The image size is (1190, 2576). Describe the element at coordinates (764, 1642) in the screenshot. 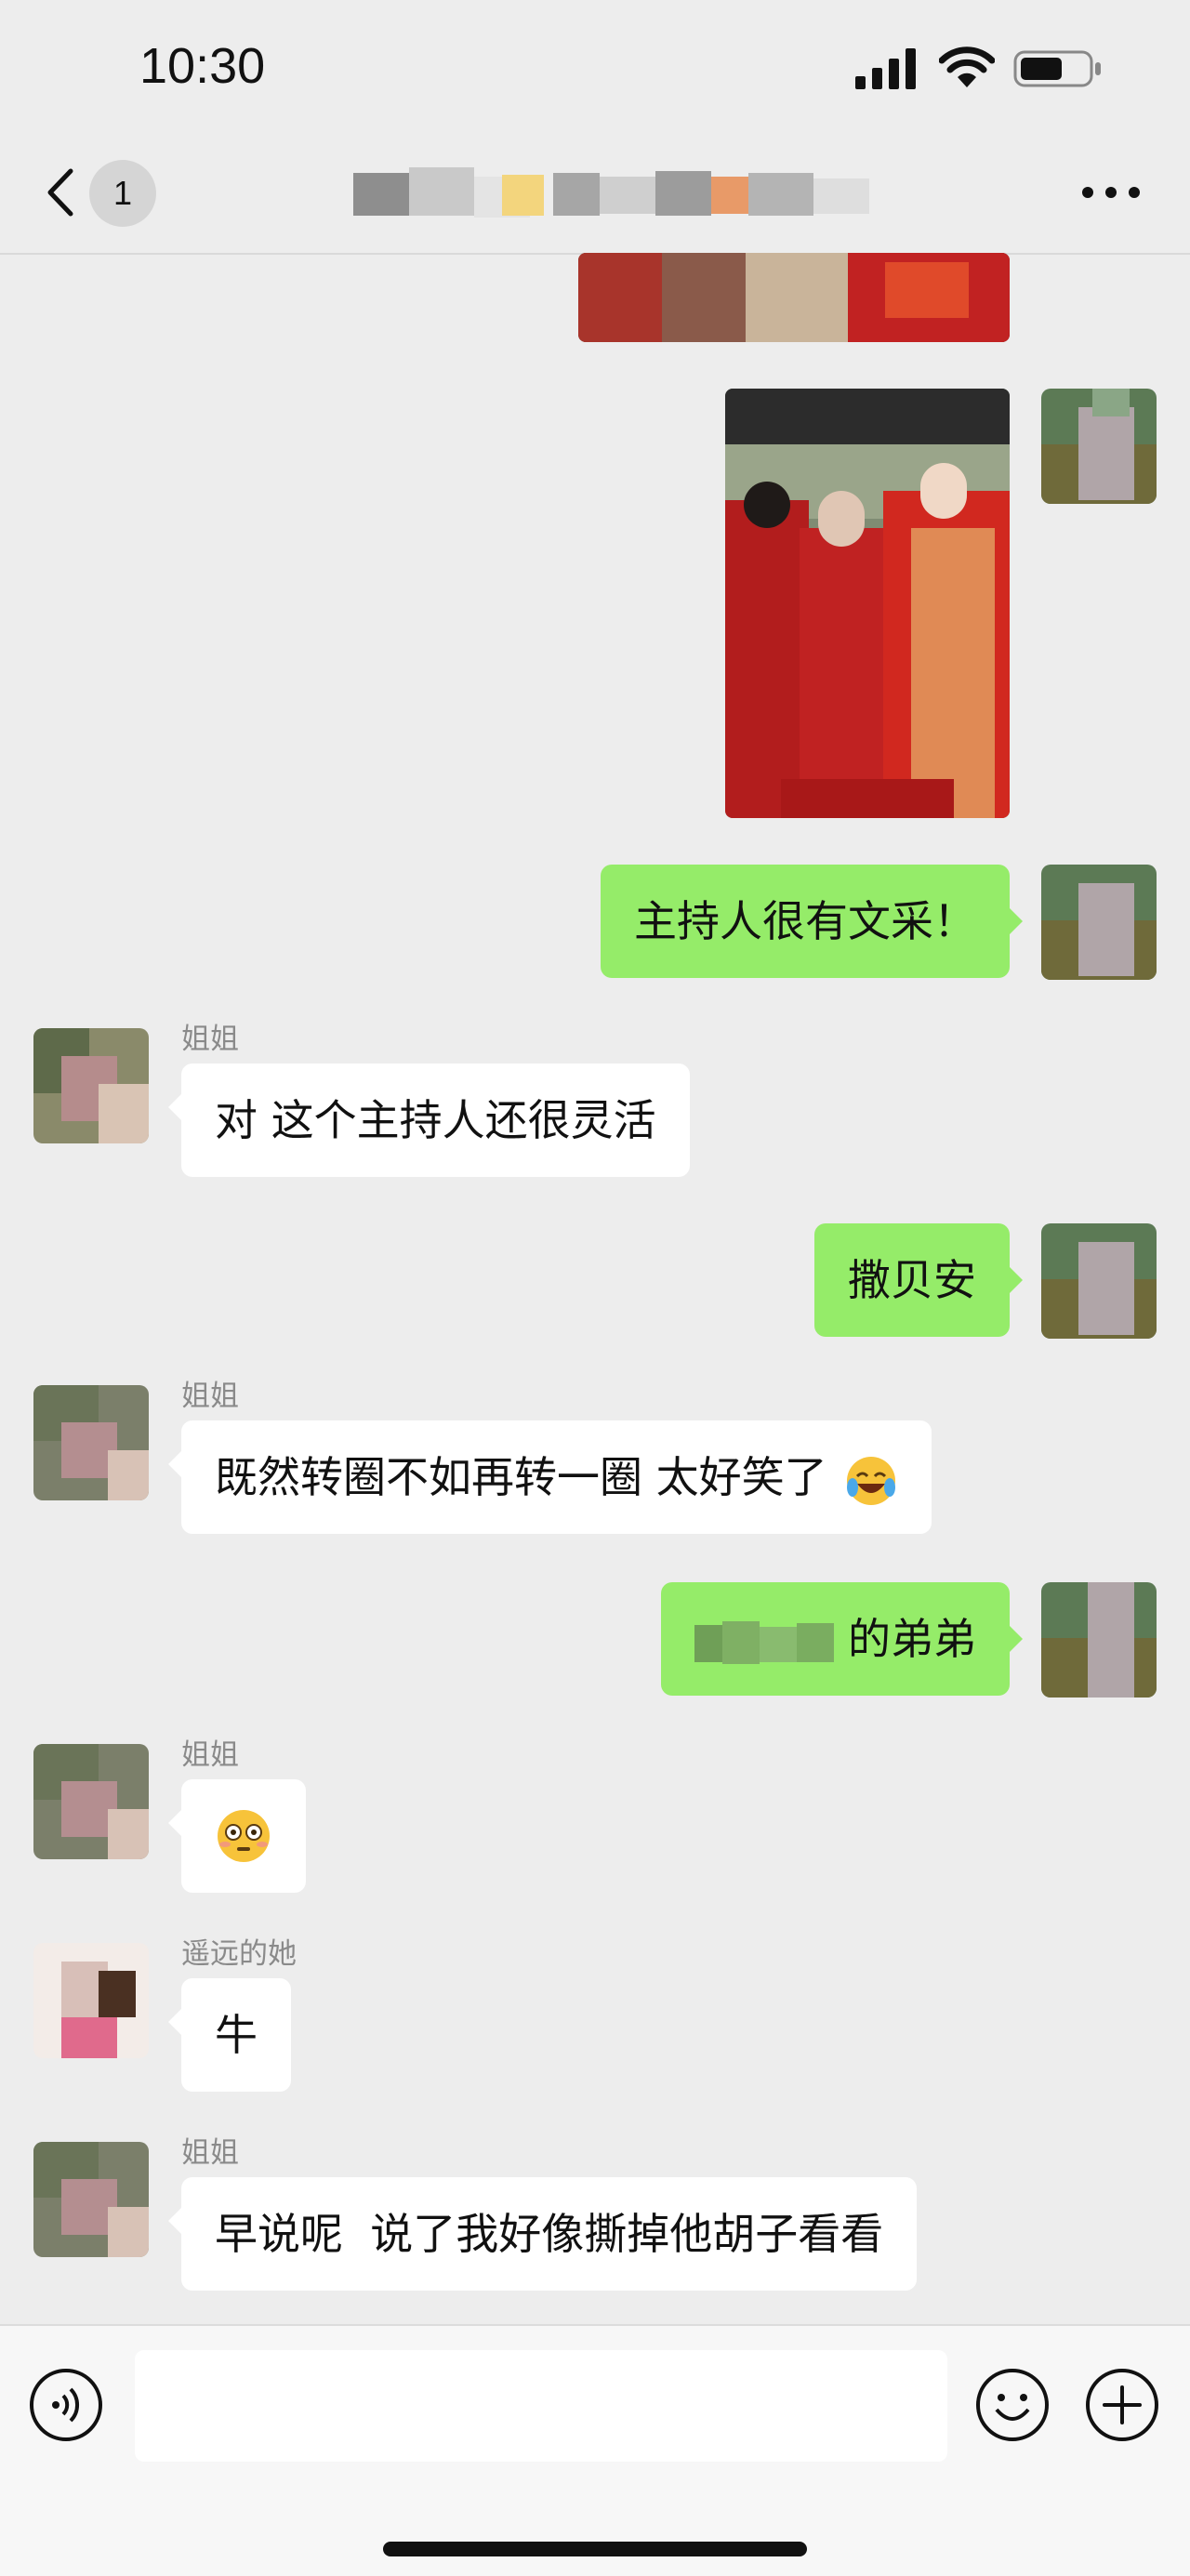

I see `blurred-text` at that location.